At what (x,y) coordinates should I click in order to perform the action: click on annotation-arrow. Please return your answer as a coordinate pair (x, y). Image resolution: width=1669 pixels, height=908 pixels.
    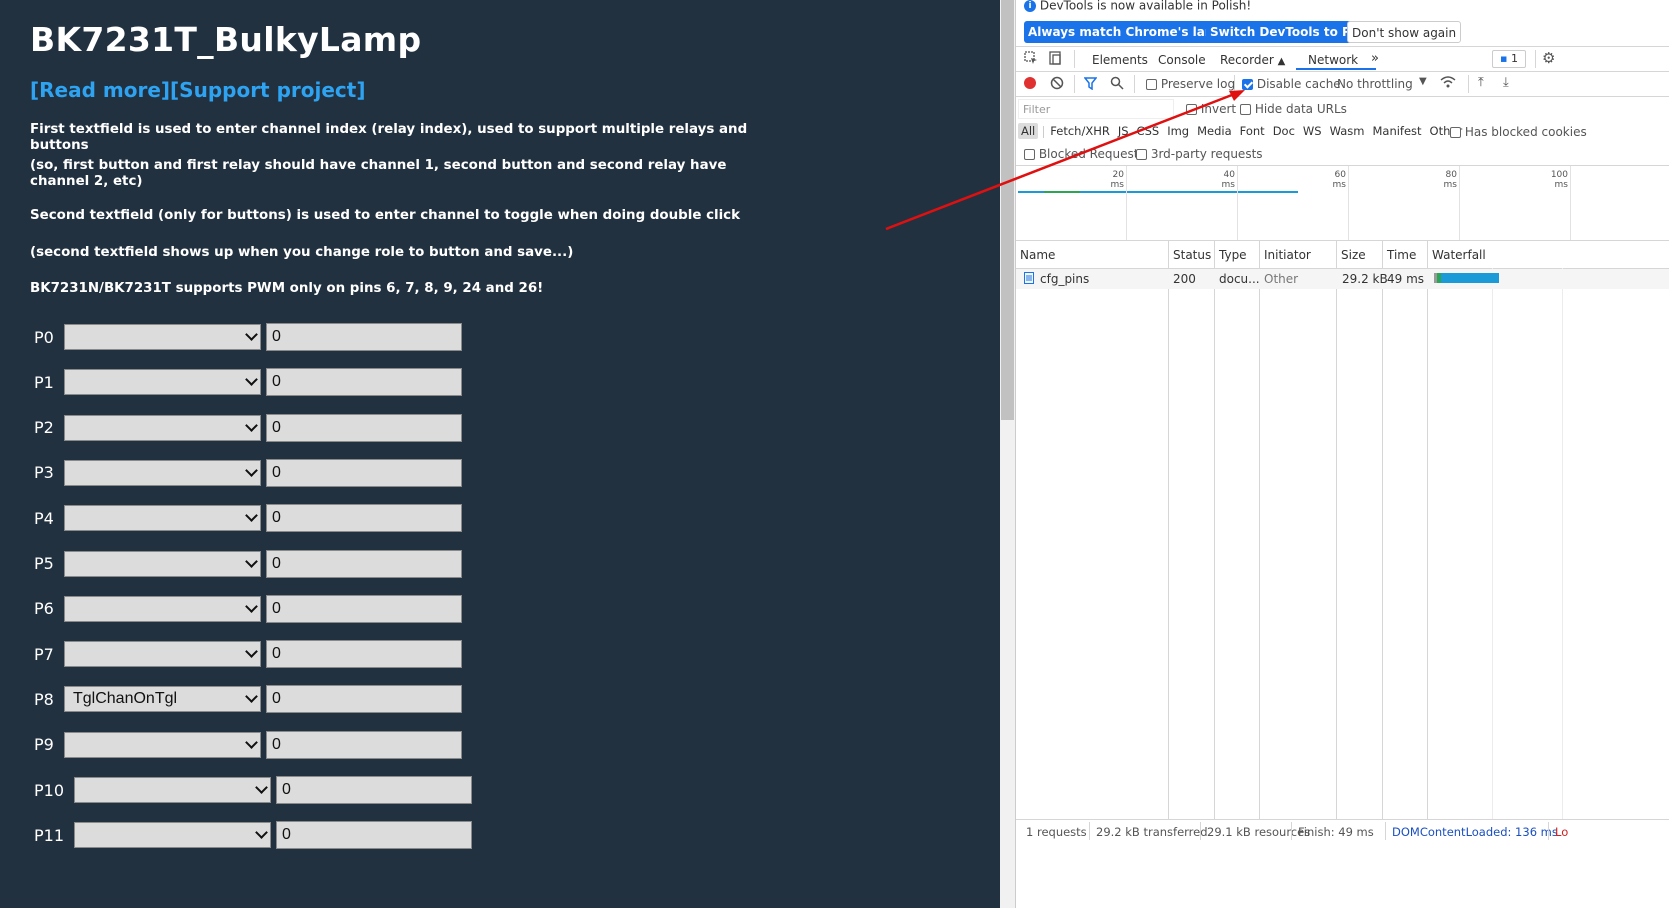
    Looking at the image, I should click on (1065, 160).